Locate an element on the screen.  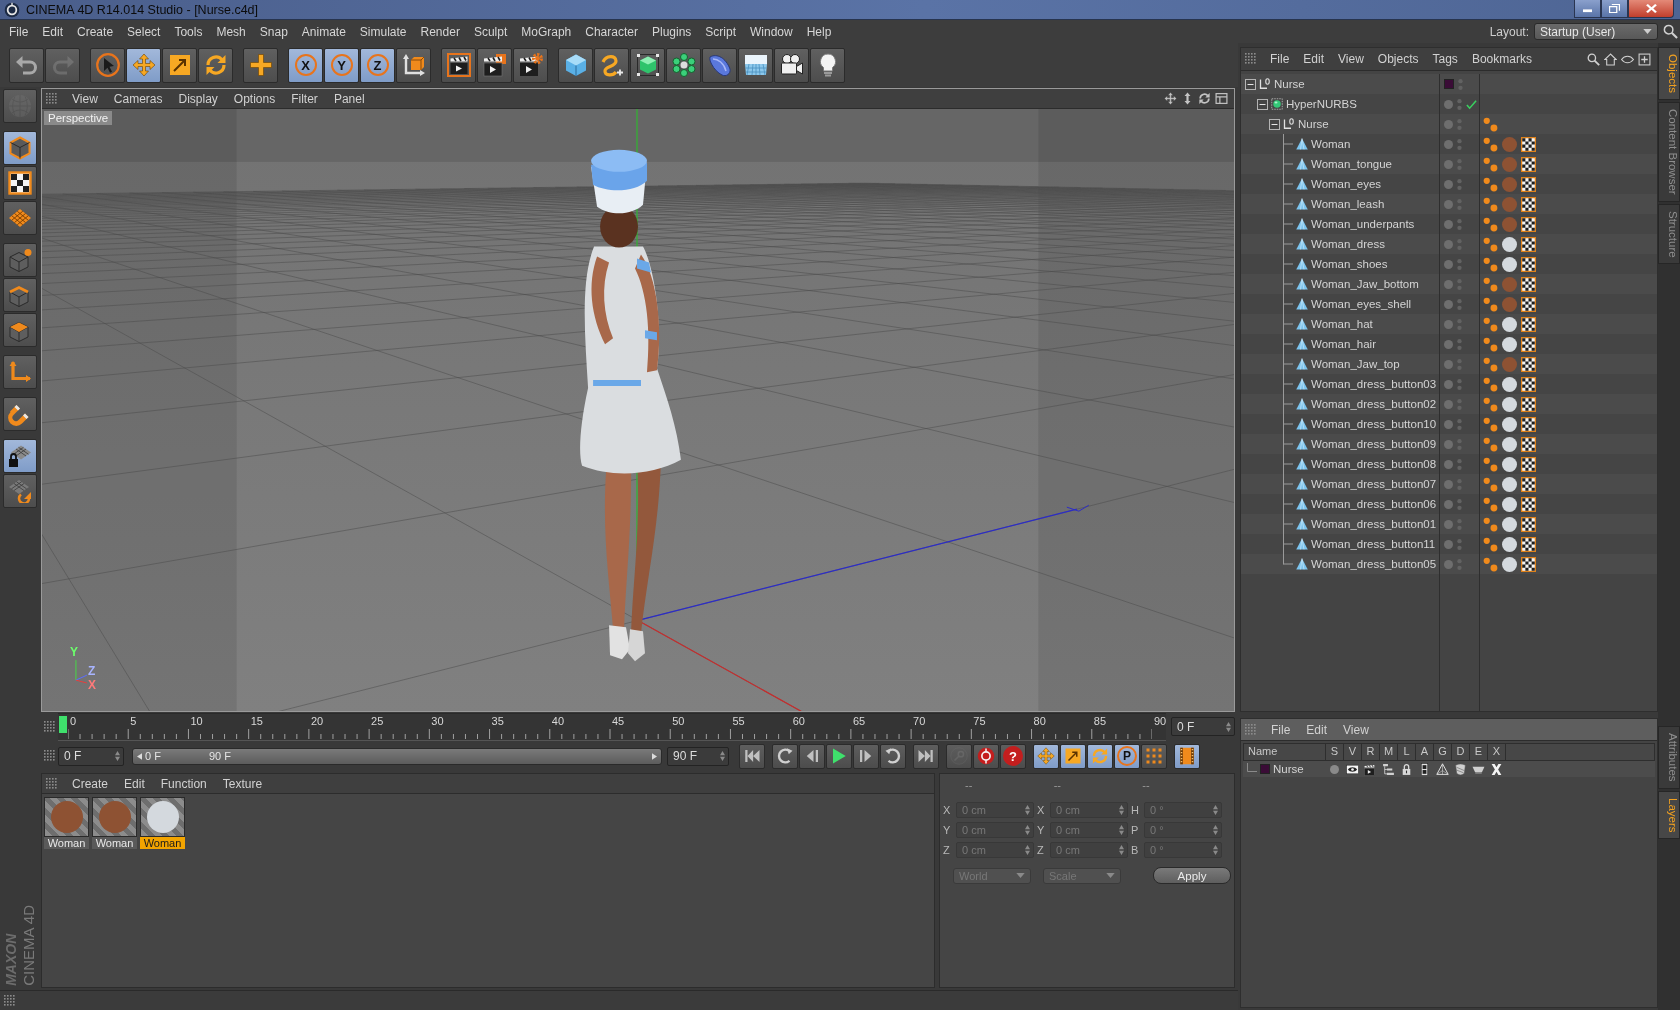
axis-lock-button: X is located at coordinates (305, 65).